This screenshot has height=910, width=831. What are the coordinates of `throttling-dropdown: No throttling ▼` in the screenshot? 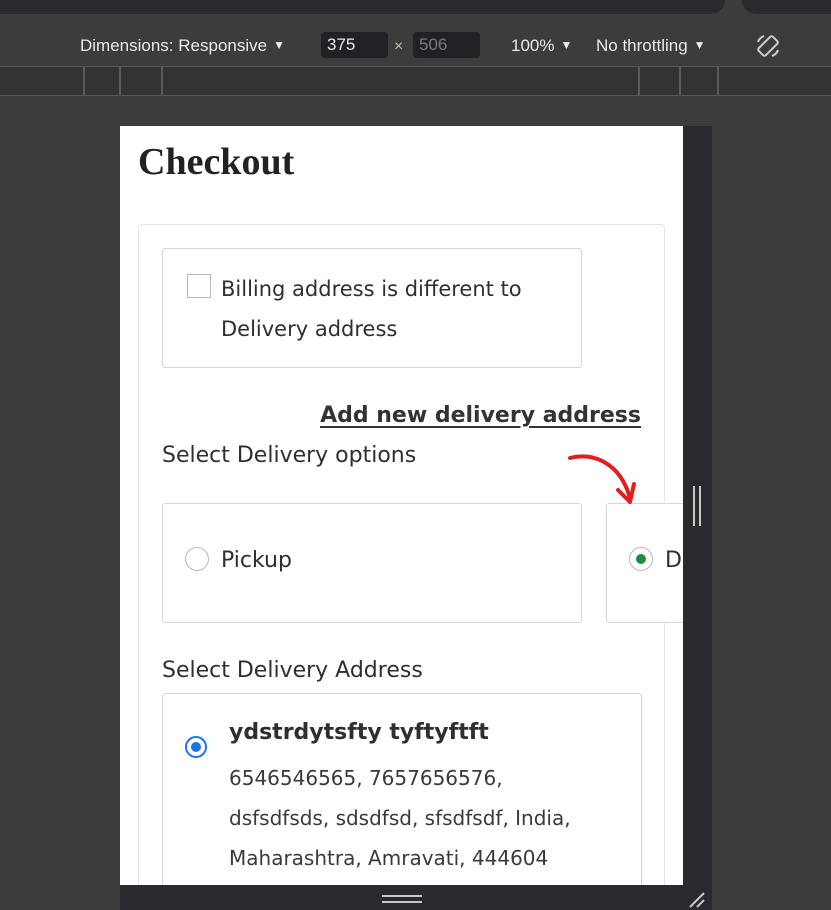 It's located at (651, 46).